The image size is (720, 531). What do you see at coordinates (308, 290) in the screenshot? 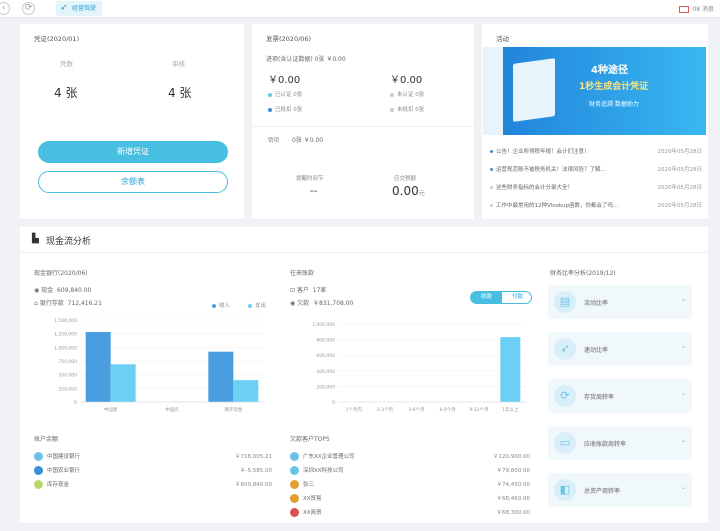
I see `customers-row: ⊡ 客户 17家` at bounding box center [308, 290].